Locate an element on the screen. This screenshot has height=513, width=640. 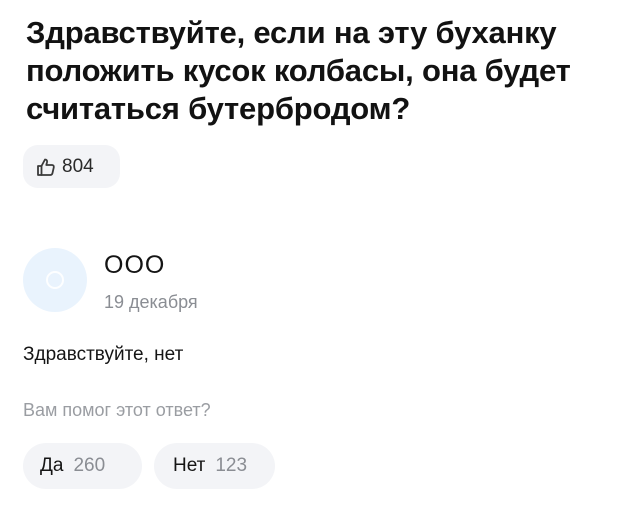
avatar is located at coordinates (55, 280).